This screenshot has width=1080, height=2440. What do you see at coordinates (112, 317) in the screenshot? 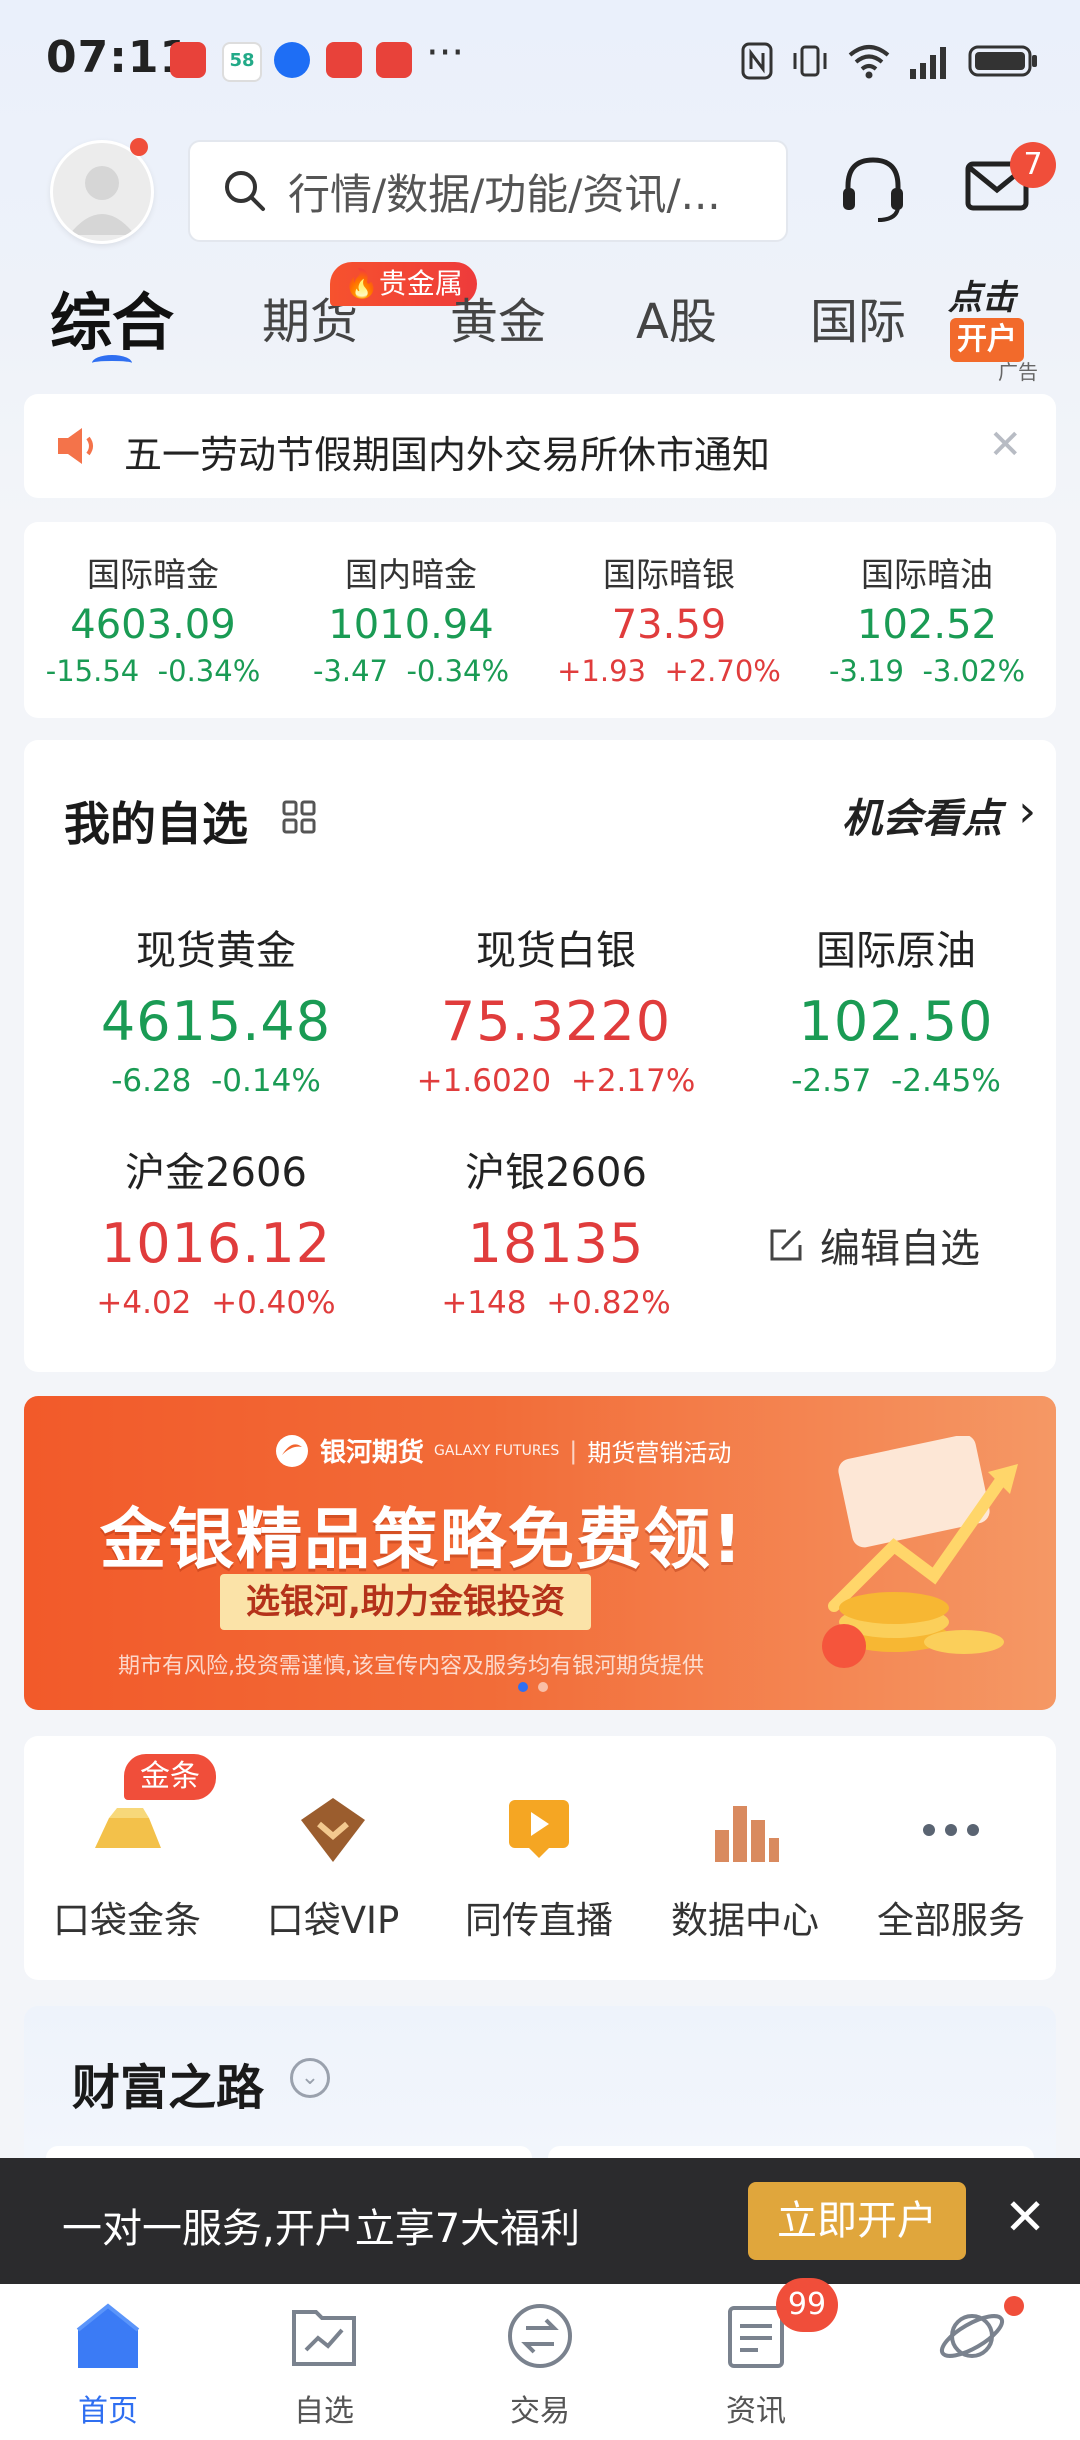
I see `tab-composite: 综合` at bounding box center [112, 317].